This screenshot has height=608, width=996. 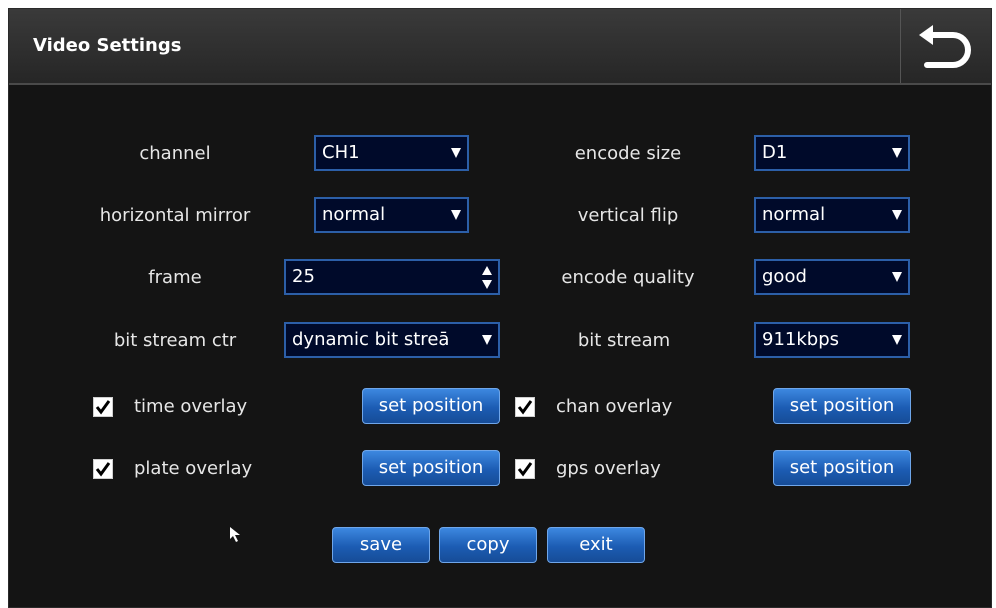 I want to click on horizontal-mirror-label: horizontal mirror, so click(x=175, y=215).